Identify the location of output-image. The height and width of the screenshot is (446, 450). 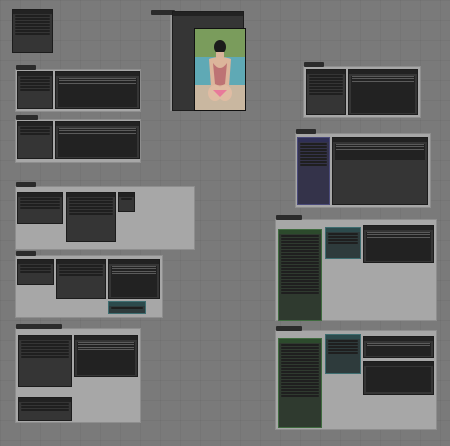
(220, 69).